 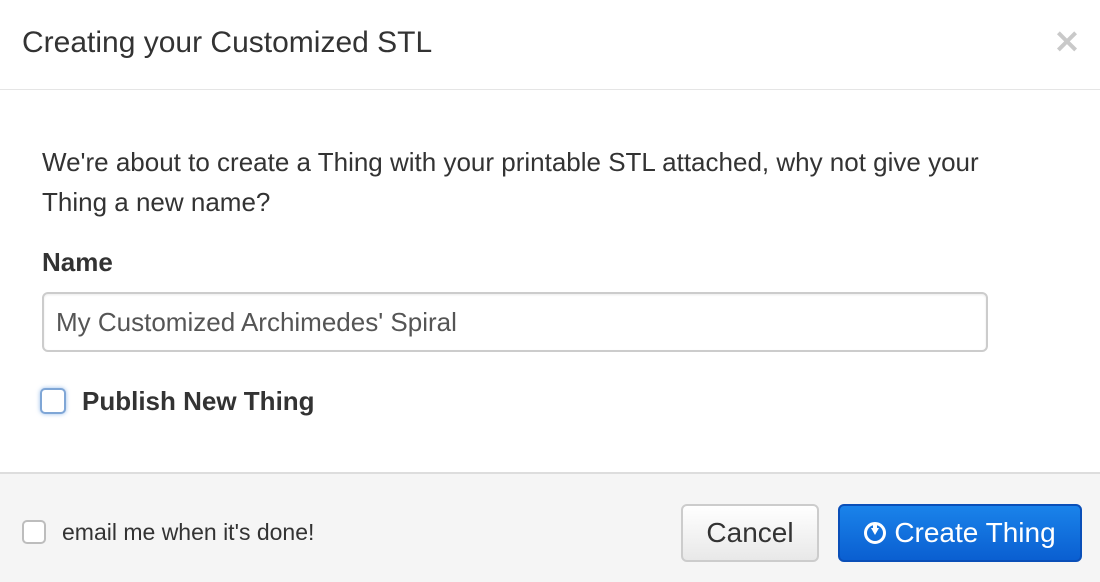 What do you see at coordinates (188, 532) in the screenshot?
I see `email-label: email me when it's done!` at bounding box center [188, 532].